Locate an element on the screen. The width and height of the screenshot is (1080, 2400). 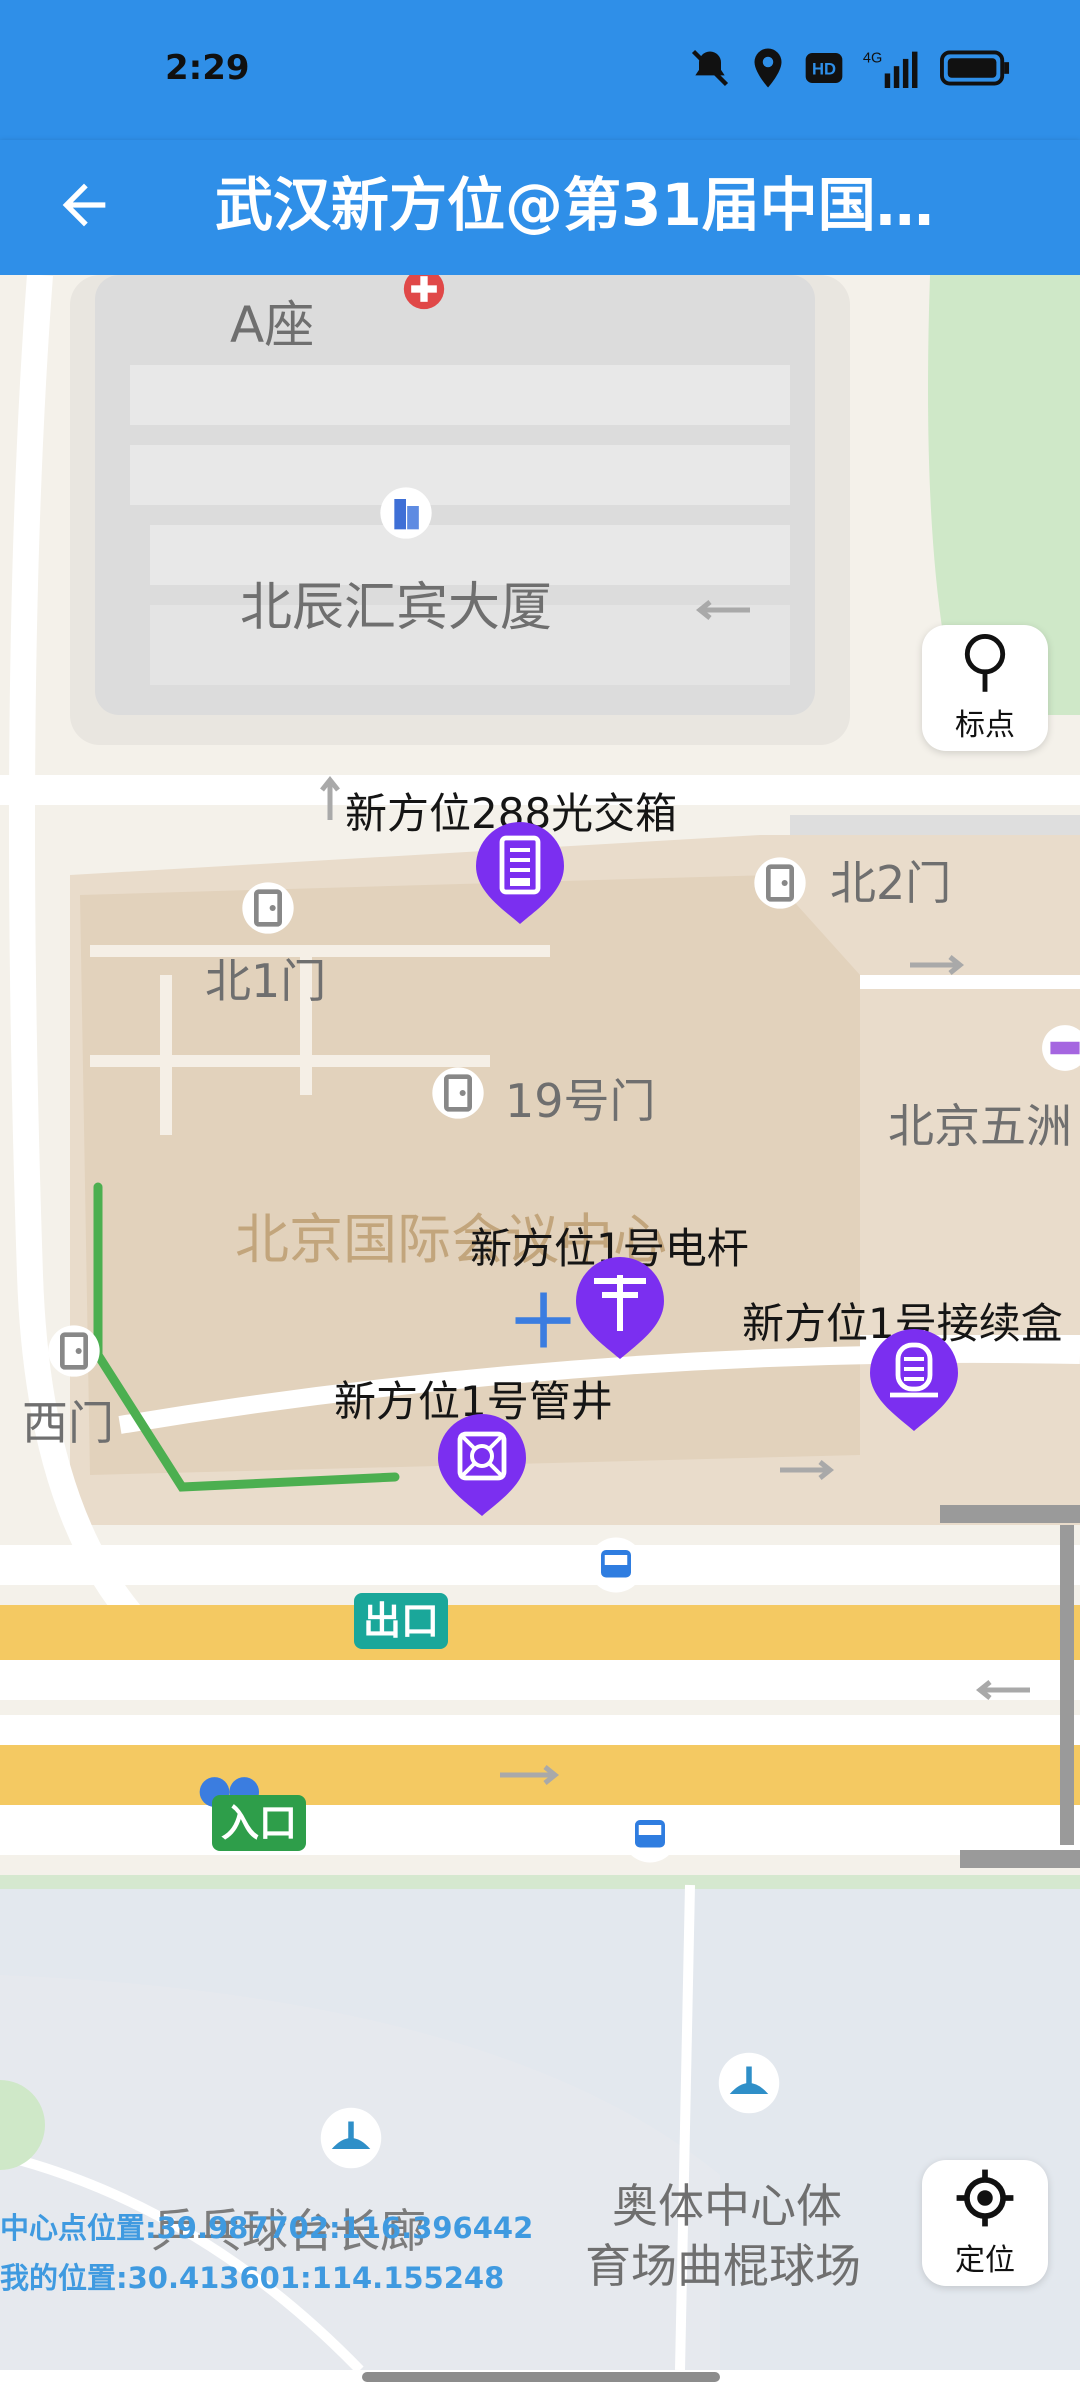
locate-button: 定位 is located at coordinates (985, 2223).